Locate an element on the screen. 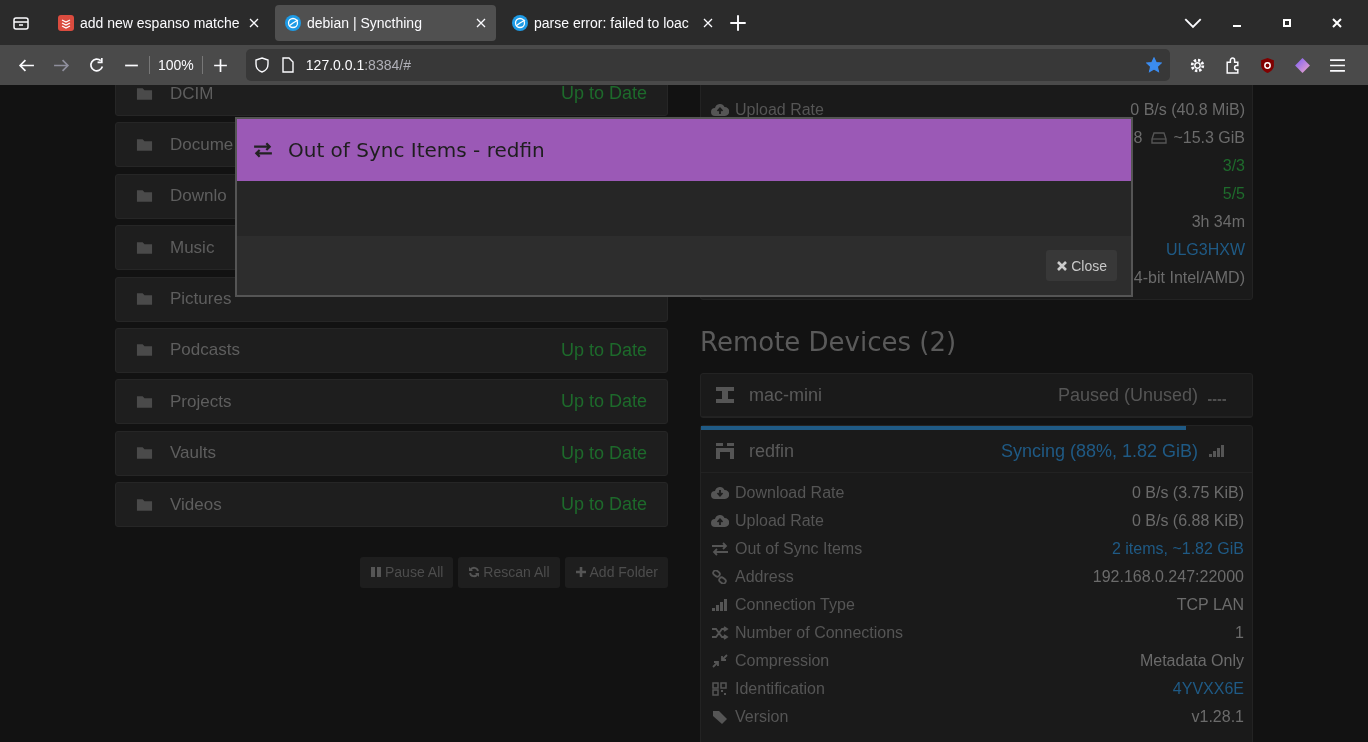  stat-value: v1.28.1 is located at coordinates (1217, 717).